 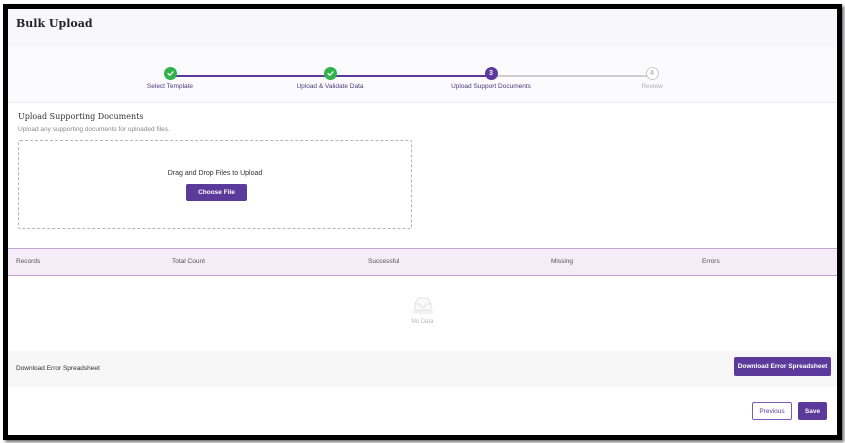 What do you see at coordinates (782, 366) in the screenshot?
I see `download-error-spreadsheet-button: Download Error Spreadsheet` at bounding box center [782, 366].